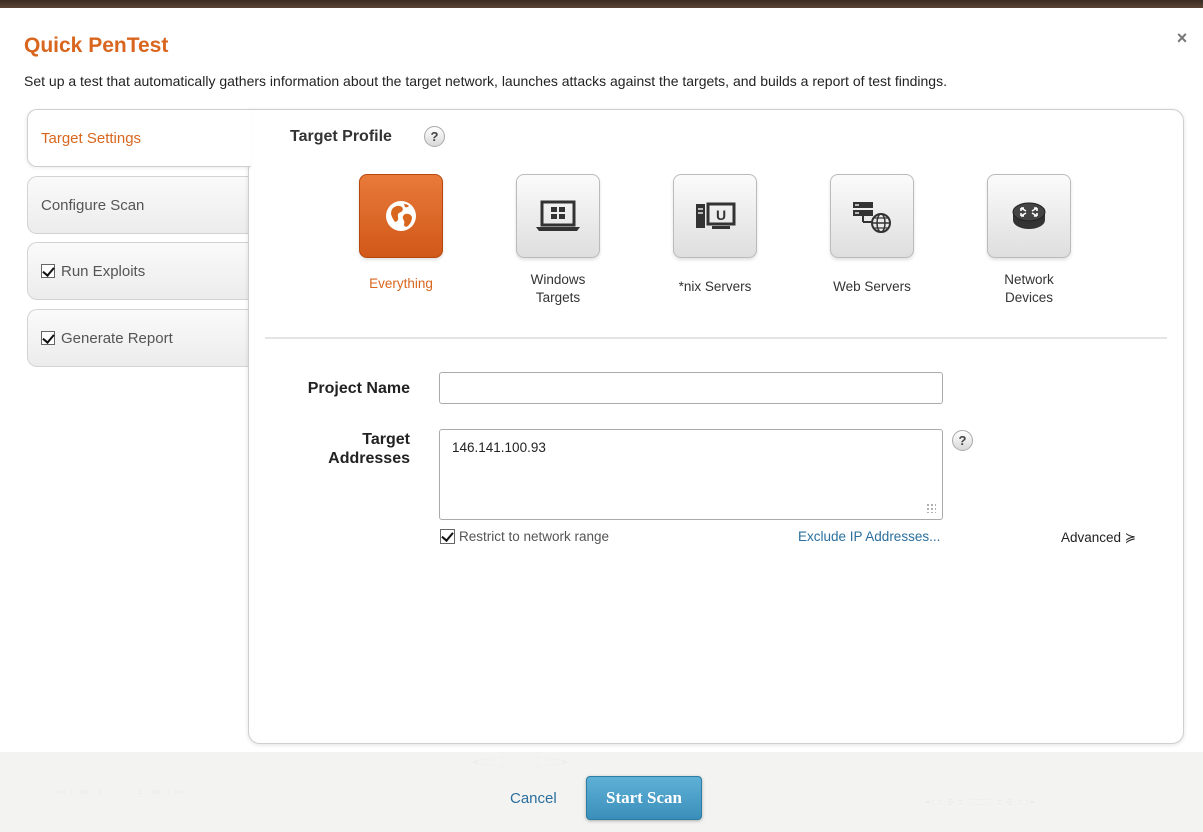  What do you see at coordinates (931, 508) in the screenshot?
I see `resize-grip-icon` at bounding box center [931, 508].